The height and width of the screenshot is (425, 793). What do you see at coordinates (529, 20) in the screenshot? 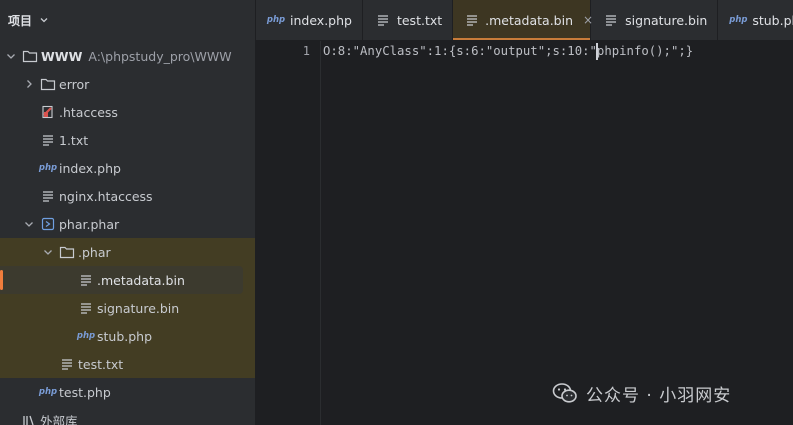
I see `tab-label: .metadata.bin` at bounding box center [529, 20].